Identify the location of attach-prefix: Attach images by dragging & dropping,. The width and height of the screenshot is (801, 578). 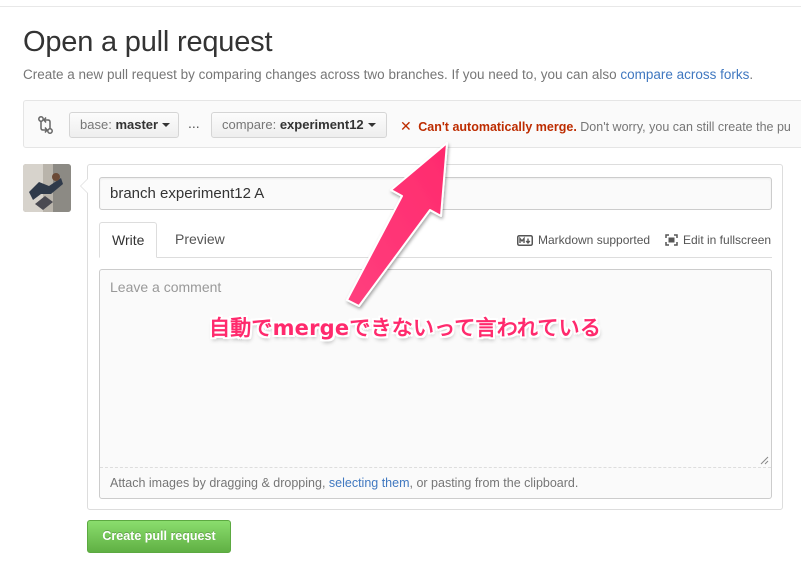
(218, 483).